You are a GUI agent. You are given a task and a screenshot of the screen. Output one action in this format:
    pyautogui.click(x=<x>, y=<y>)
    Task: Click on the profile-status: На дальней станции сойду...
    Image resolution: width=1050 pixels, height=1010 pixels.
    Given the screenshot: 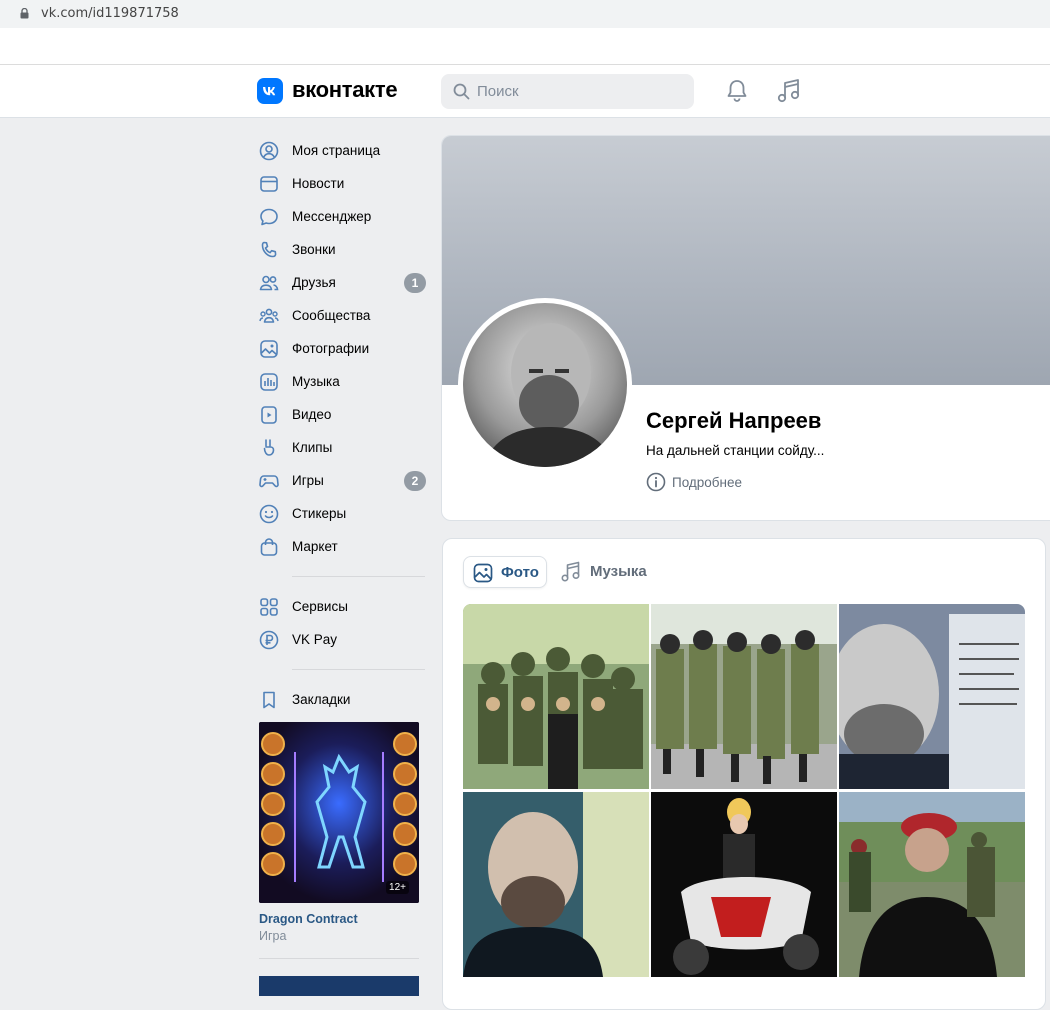 What is the action you would take?
    pyautogui.click(x=735, y=450)
    